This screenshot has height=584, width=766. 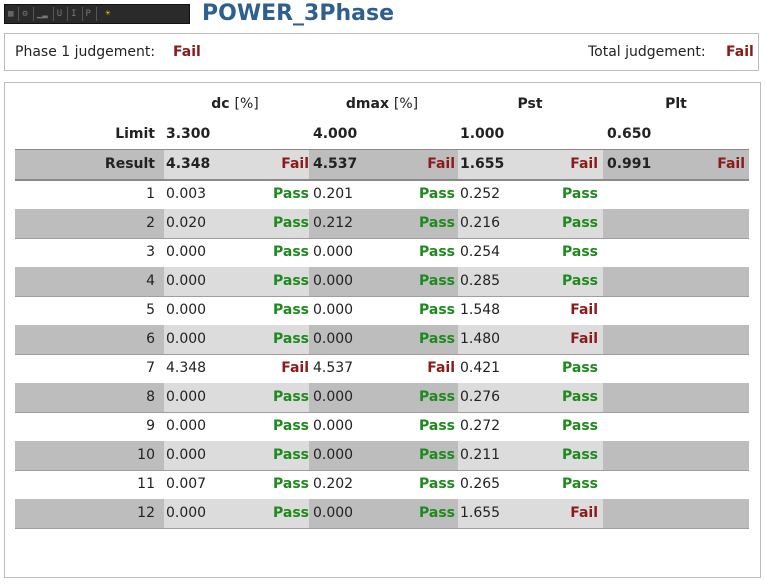 What do you see at coordinates (441, 368) in the screenshot?
I see `cell-dmax-status: Fail` at bounding box center [441, 368].